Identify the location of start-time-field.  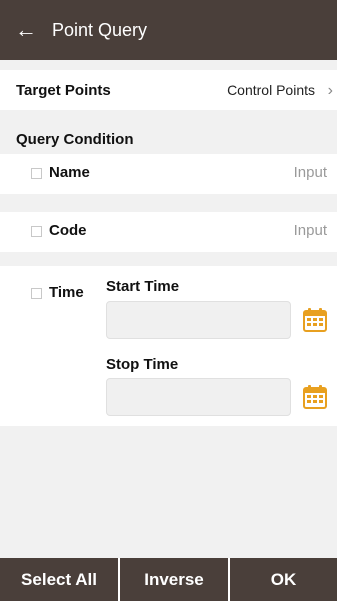
(198, 320).